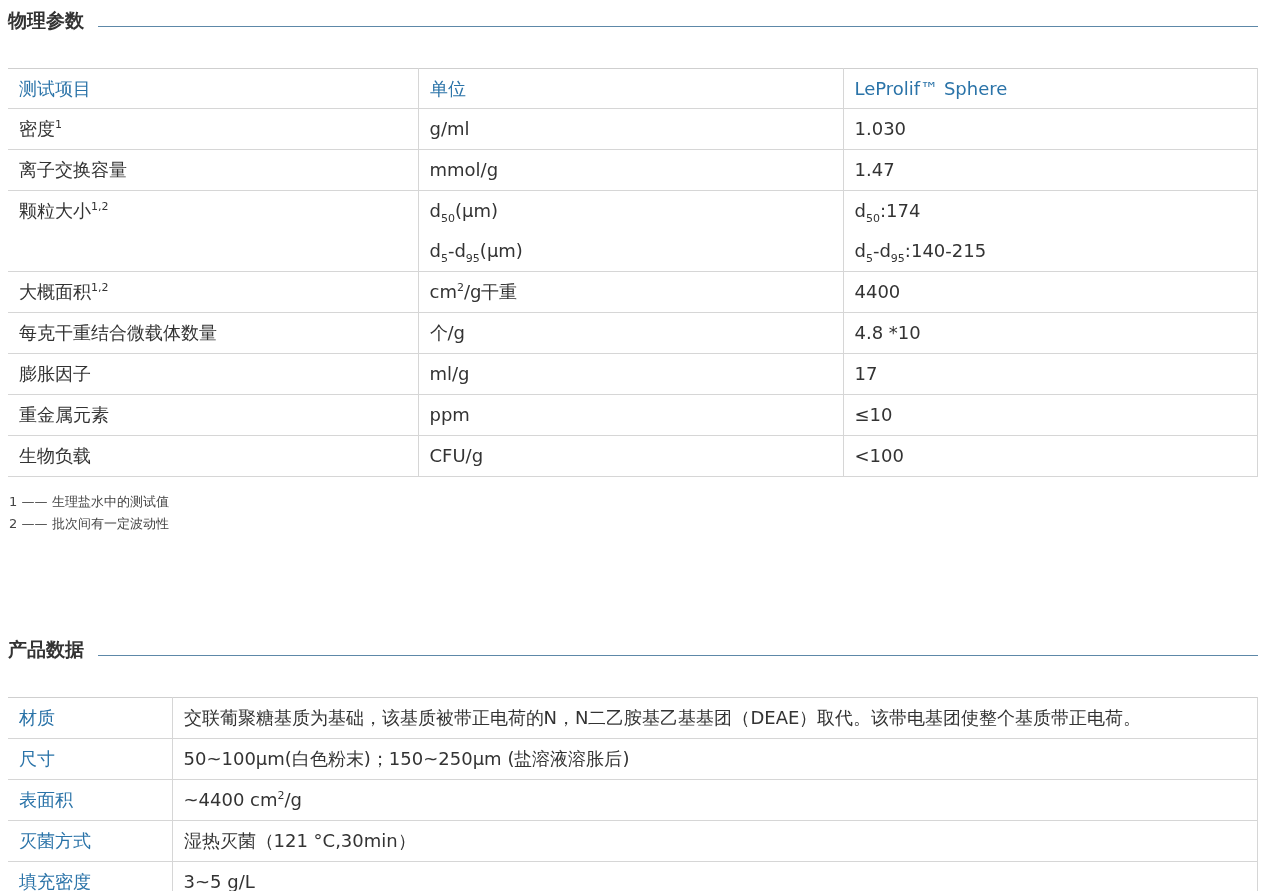 Image resolution: width=1266 pixels, height=891 pixels. What do you see at coordinates (881, 129) in the screenshot?
I see `table-cell-text: 1.030` at bounding box center [881, 129].